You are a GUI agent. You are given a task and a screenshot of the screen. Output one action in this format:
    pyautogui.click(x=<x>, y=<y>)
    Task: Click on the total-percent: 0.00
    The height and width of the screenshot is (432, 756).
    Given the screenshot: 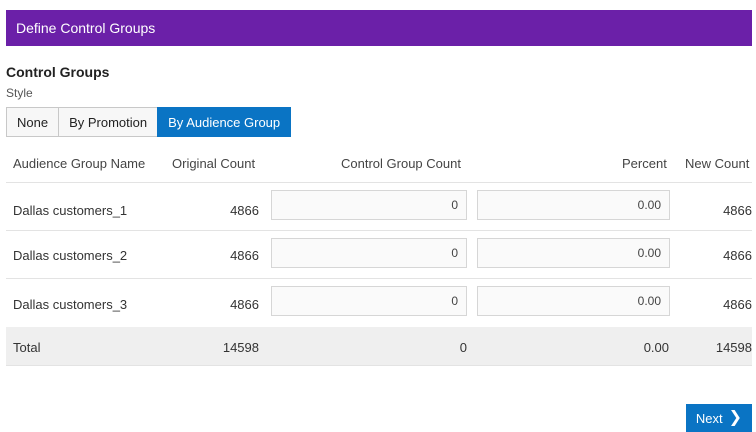 What is the action you would take?
    pyautogui.click(x=656, y=347)
    